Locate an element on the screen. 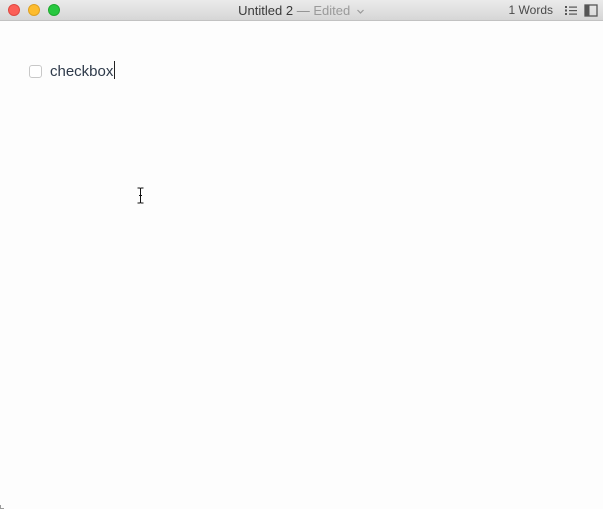  resize-corner is located at coordinates (2, 507).